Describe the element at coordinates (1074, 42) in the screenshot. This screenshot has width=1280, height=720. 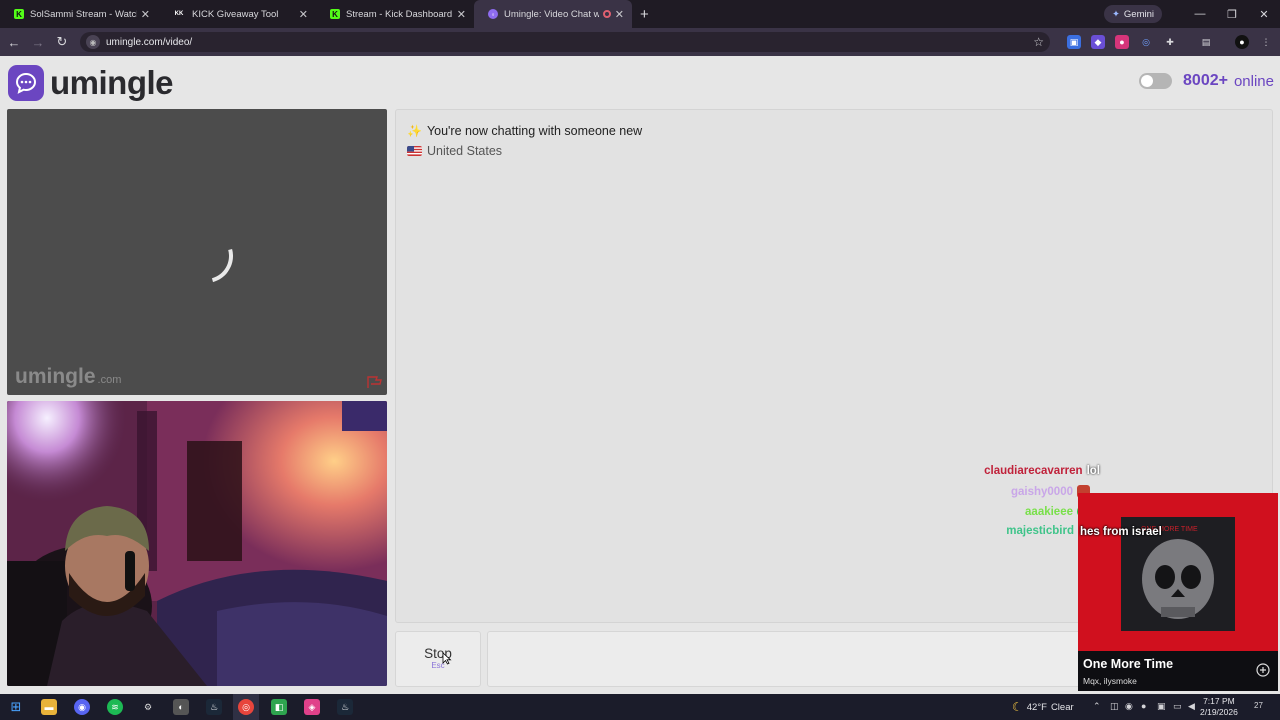
I see `extension-icon: ▣` at that location.